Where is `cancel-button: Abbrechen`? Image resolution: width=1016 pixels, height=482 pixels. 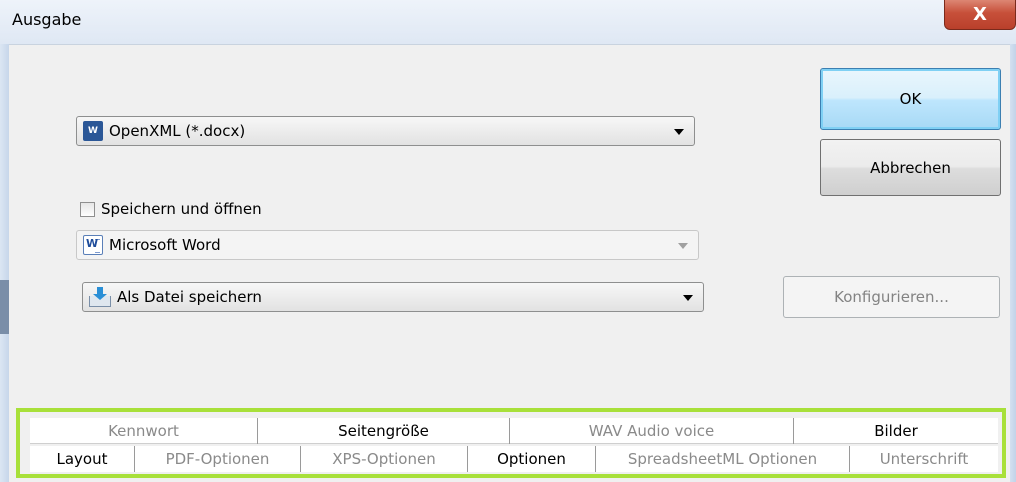 cancel-button: Abbrechen is located at coordinates (910, 167).